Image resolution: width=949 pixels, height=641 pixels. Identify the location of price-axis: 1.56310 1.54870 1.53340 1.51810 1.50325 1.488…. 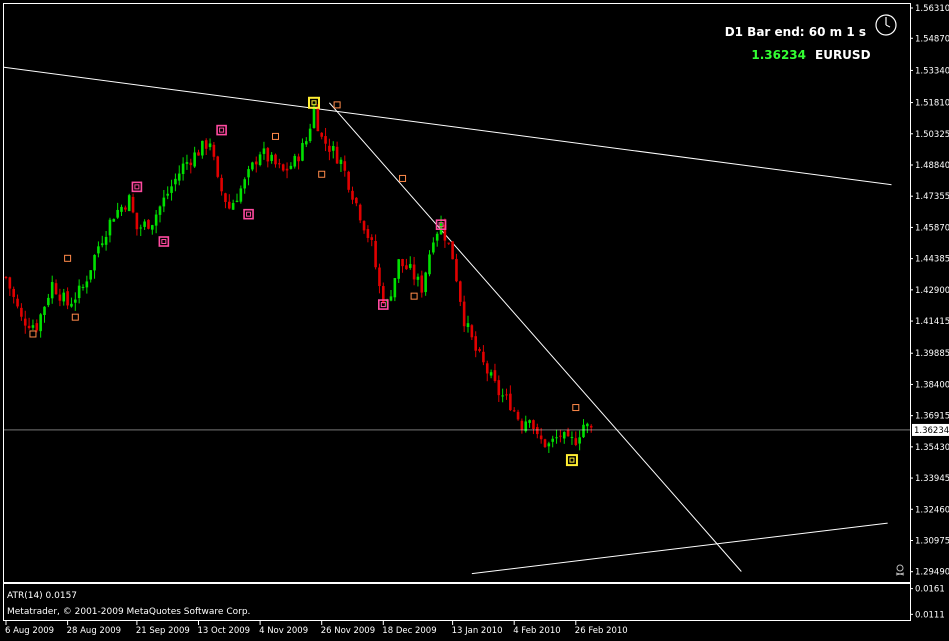
(929, 291).